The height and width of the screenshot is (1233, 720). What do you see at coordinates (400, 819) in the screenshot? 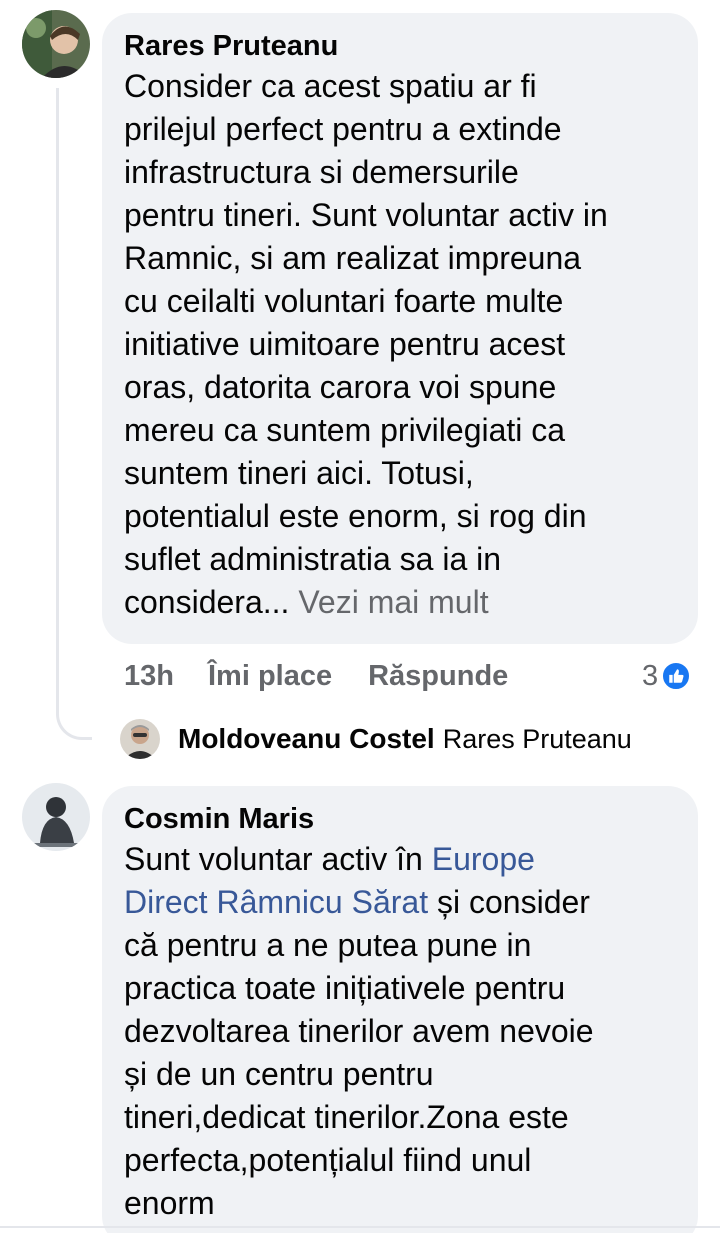
I see `comment-author: Cosmin Maris` at bounding box center [400, 819].